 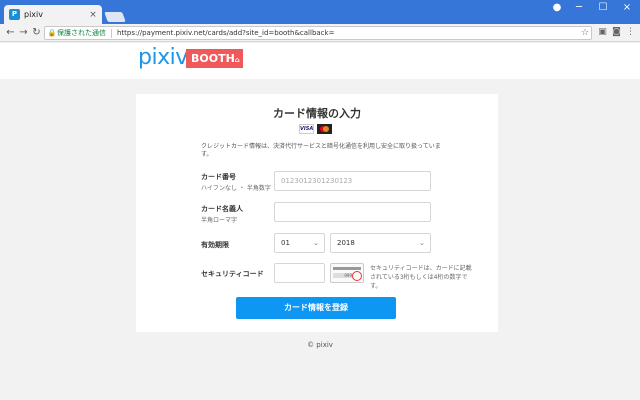 I want to click on tab-close-icon: ×, so click(x=93, y=15).